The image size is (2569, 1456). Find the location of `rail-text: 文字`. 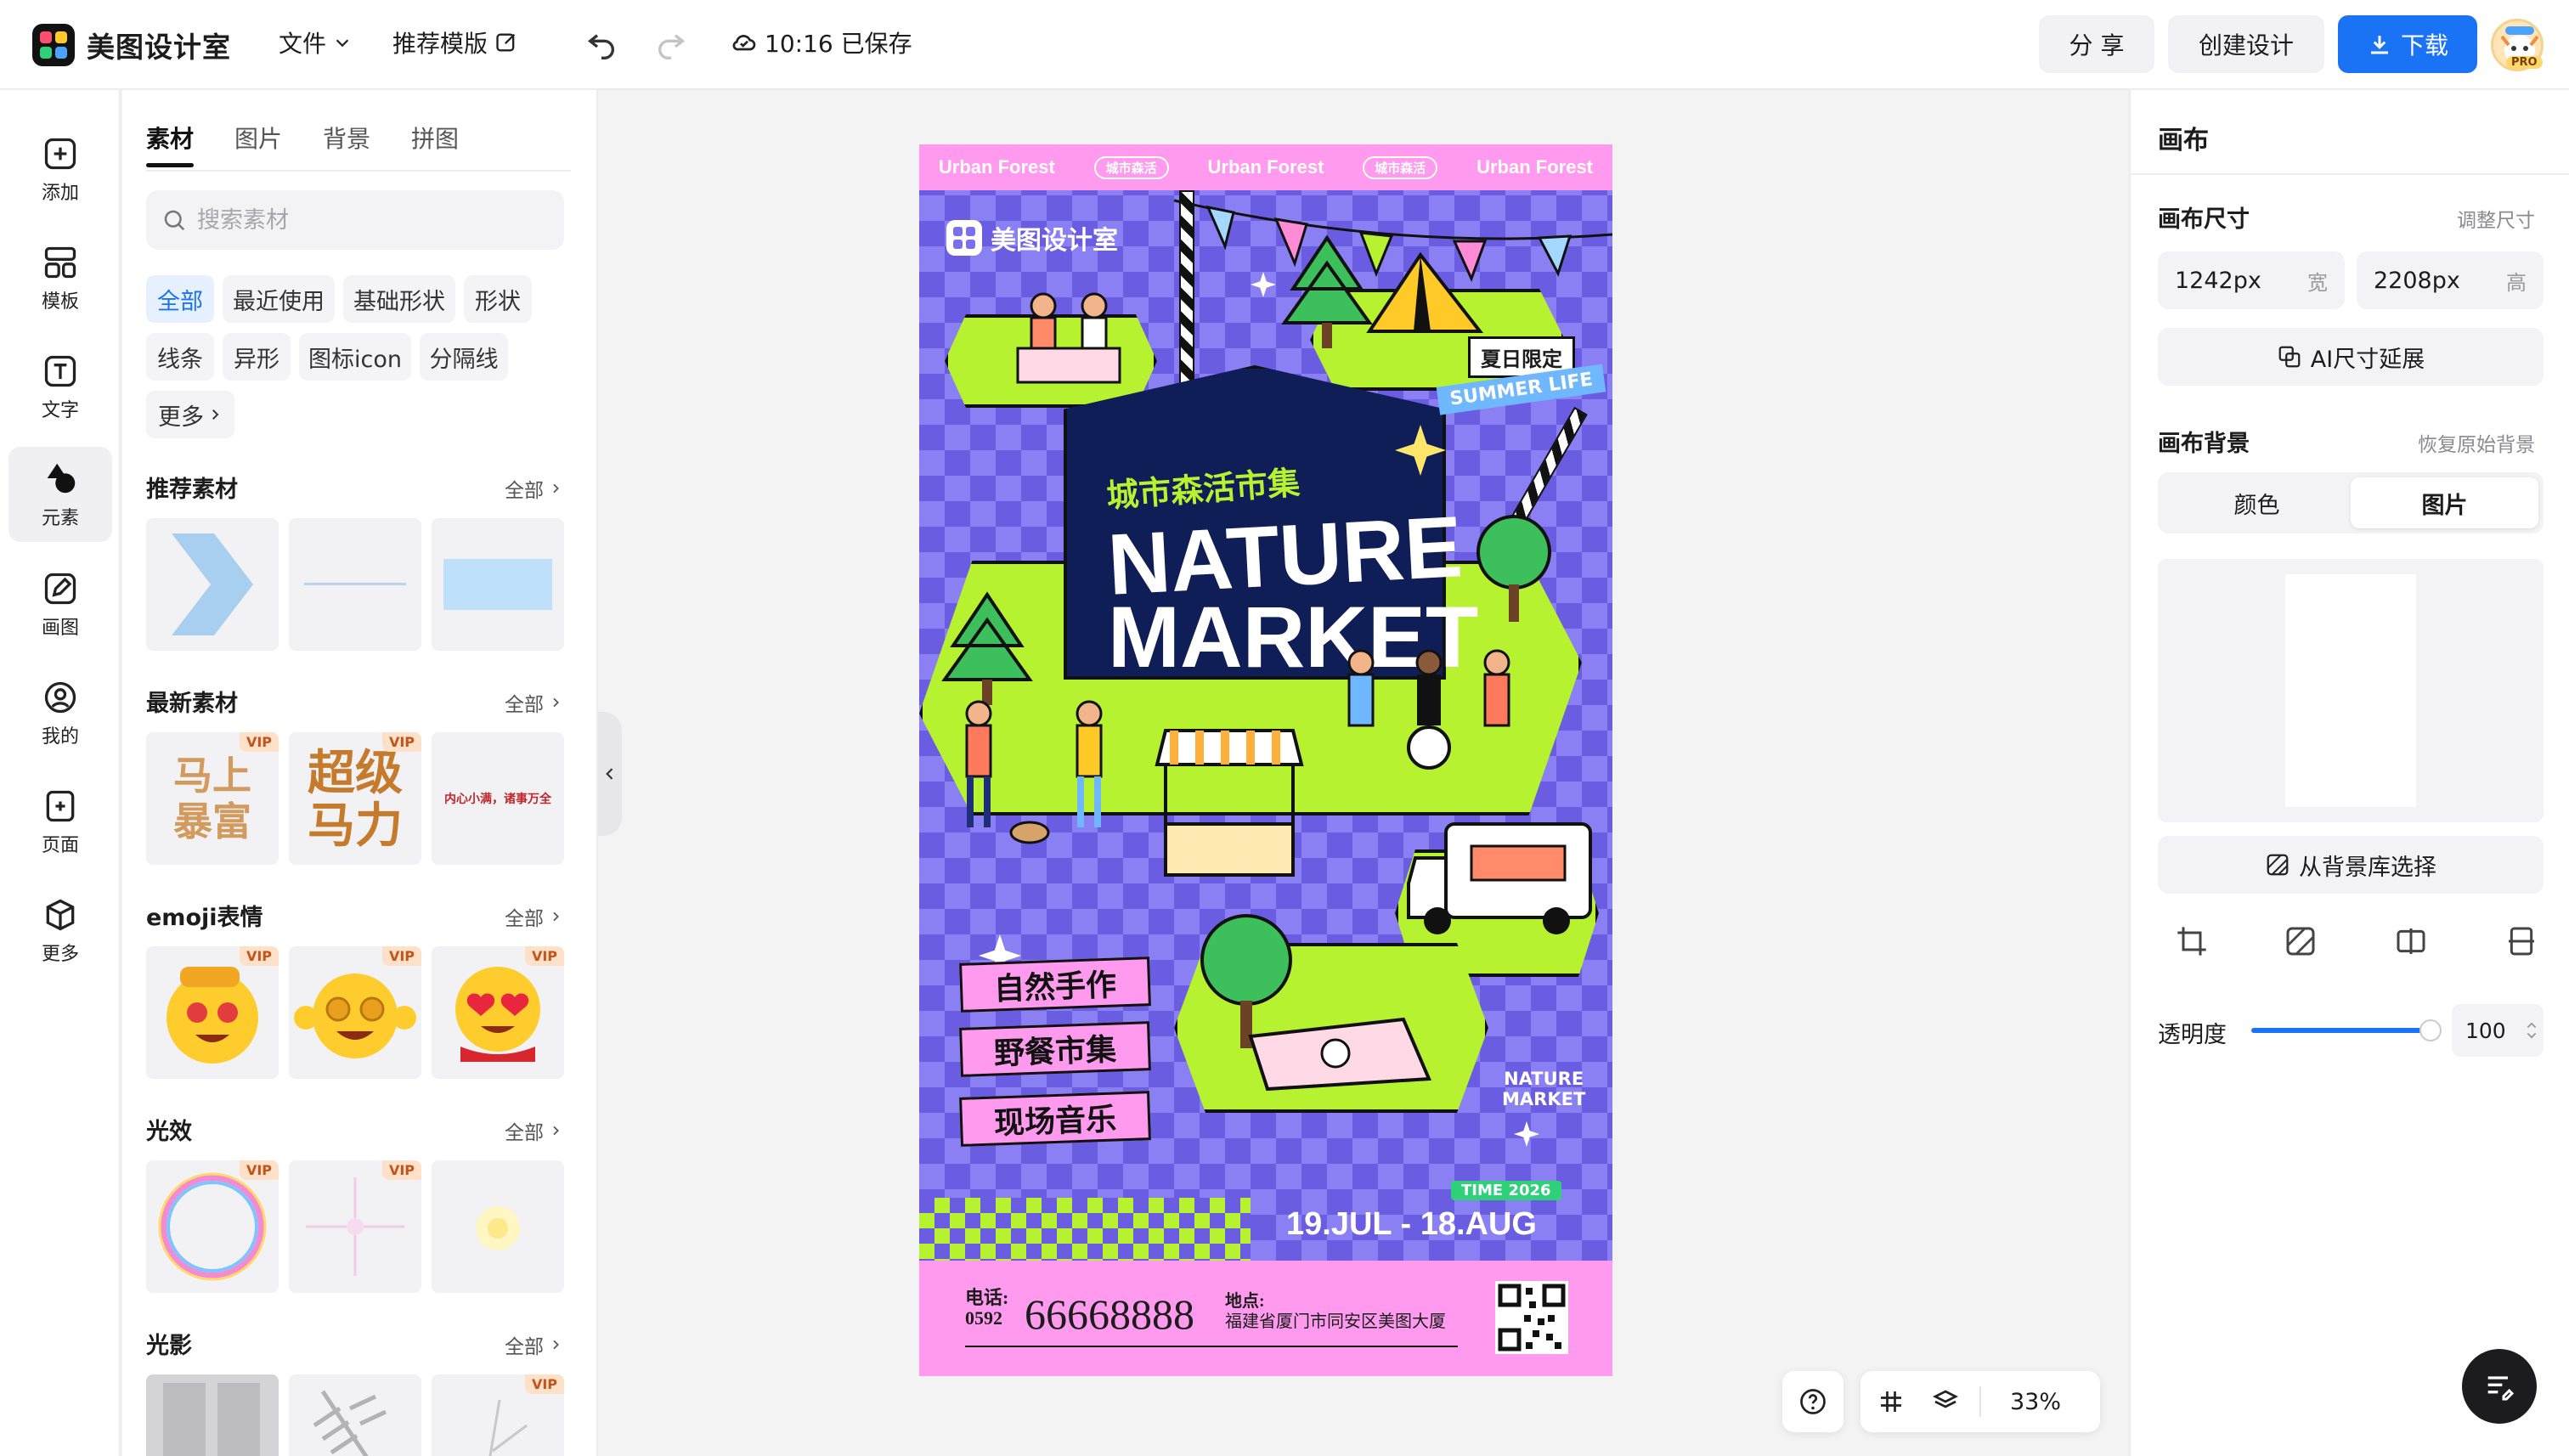

rail-text: 文字 is located at coordinates (60, 387).